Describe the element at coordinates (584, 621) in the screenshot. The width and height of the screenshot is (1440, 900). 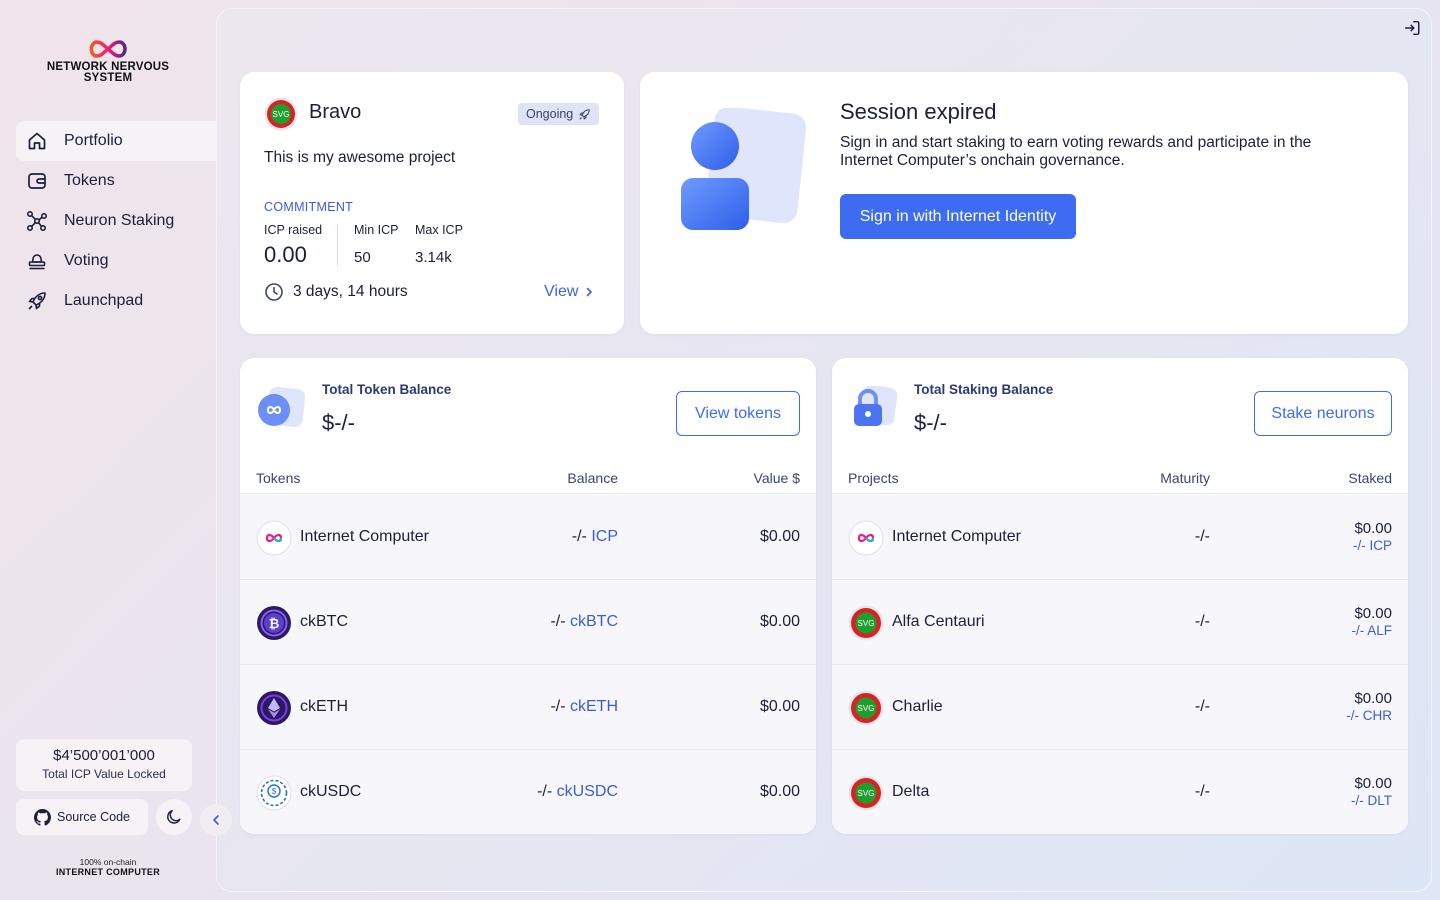
I see `token-balance: -/- ckBTC` at that location.